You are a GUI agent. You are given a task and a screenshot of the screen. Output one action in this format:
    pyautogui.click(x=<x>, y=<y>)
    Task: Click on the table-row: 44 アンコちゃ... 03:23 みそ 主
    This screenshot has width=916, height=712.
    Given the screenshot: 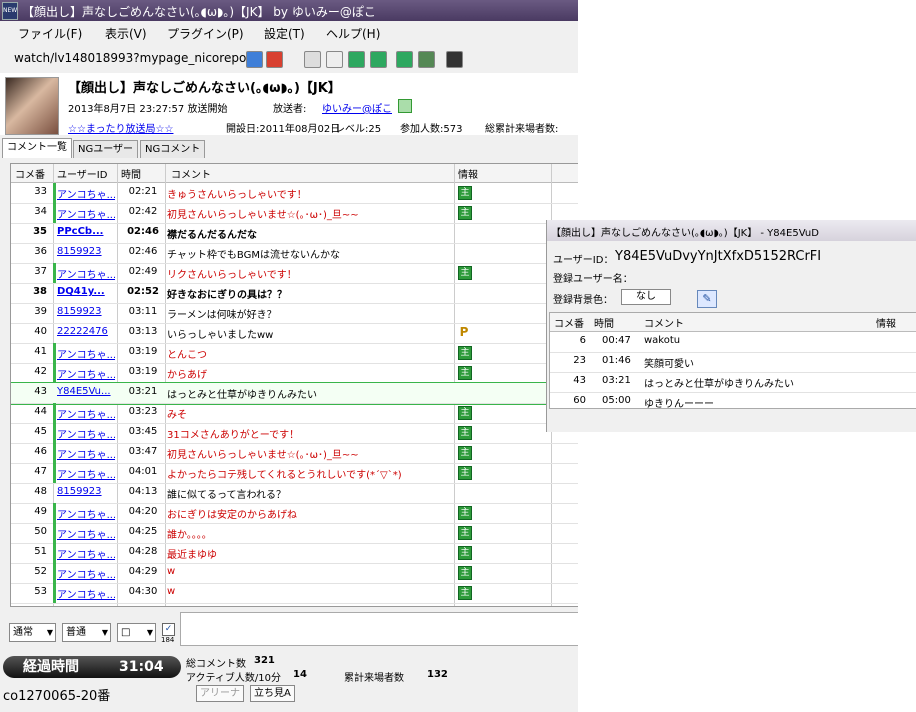 What is the action you would take?
    pyautogui.click(x=294, y=413)
    